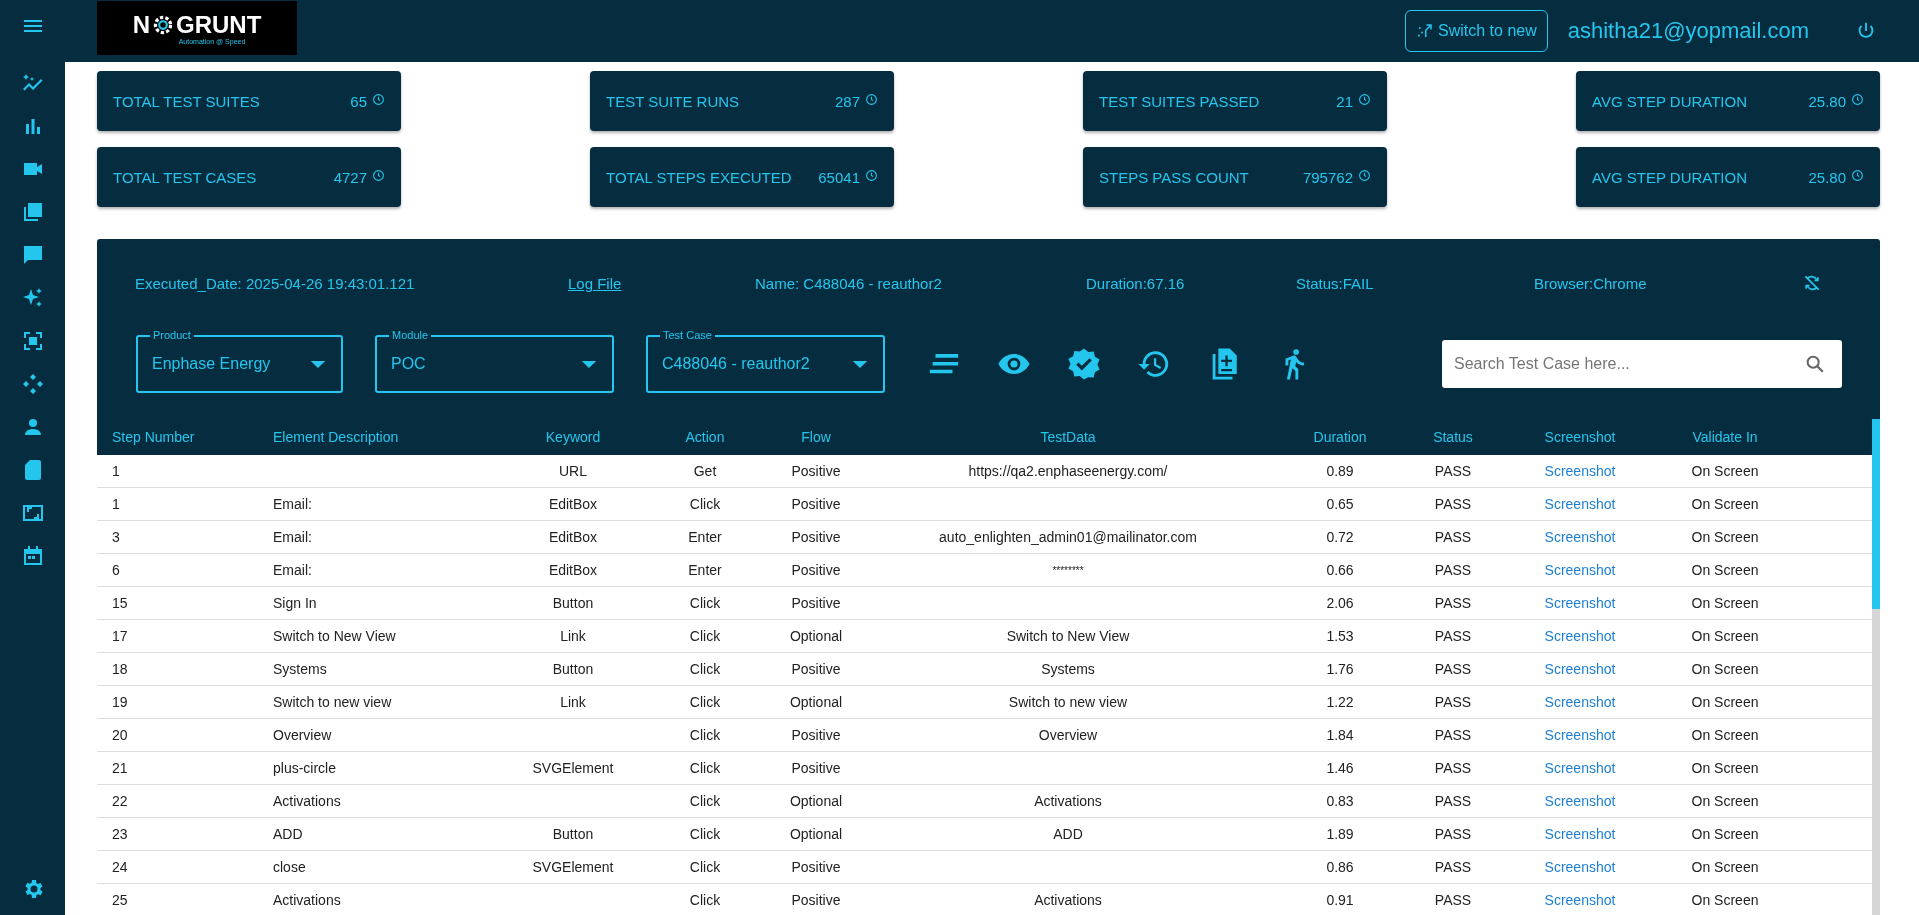  What do you see at coordinates (1476, 31) in the screenshot?
I see `switch-button: Switch to new` at bounding box center [1476, 31].